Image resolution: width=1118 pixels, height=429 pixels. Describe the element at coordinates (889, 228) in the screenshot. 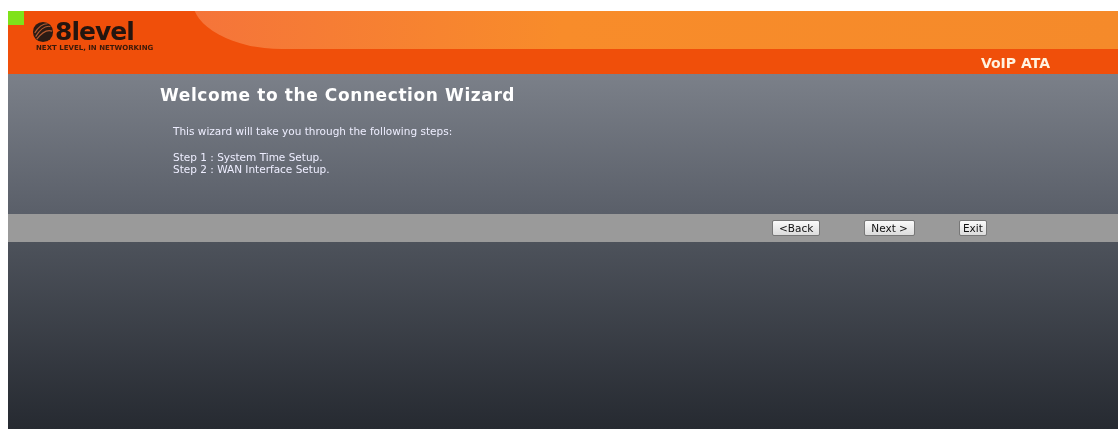

I see `wizard-button: Next >` at that location.